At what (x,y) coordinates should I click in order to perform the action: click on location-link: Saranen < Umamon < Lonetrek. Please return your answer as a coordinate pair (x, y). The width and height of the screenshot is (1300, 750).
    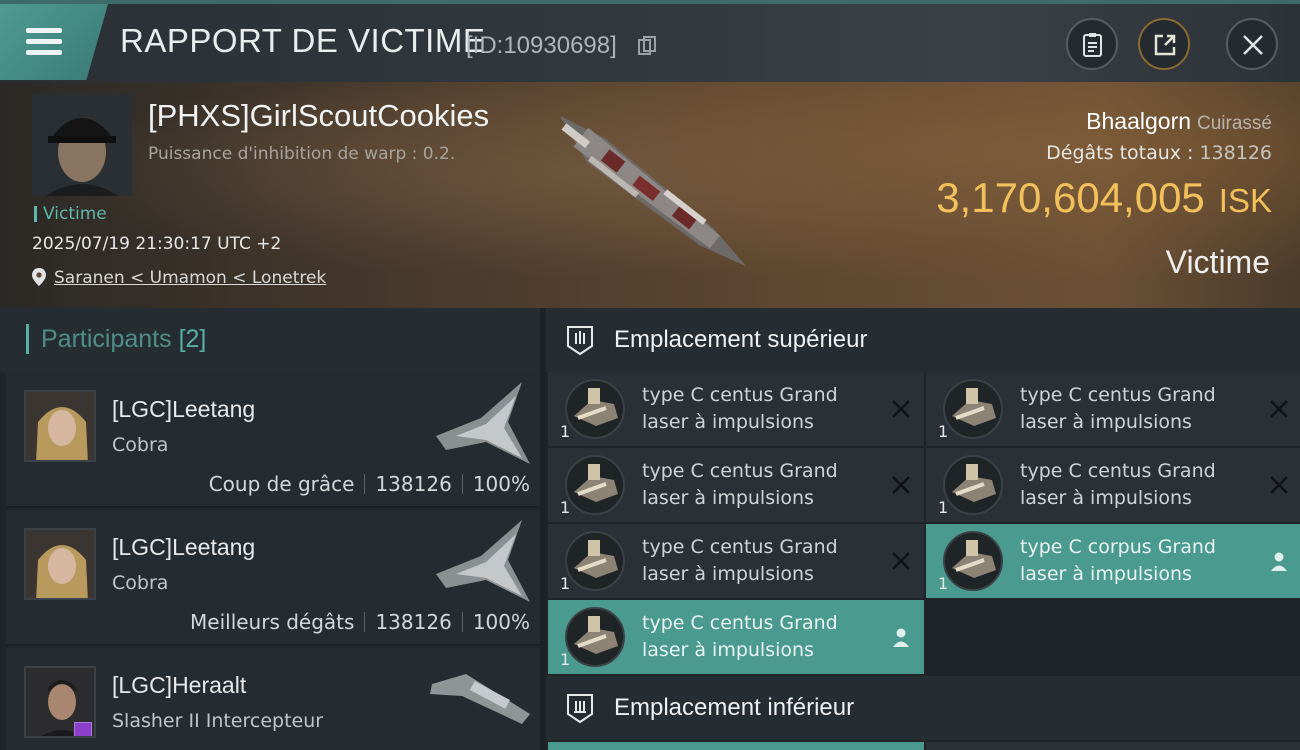
    Looking at the image, I should click on (190, 278).